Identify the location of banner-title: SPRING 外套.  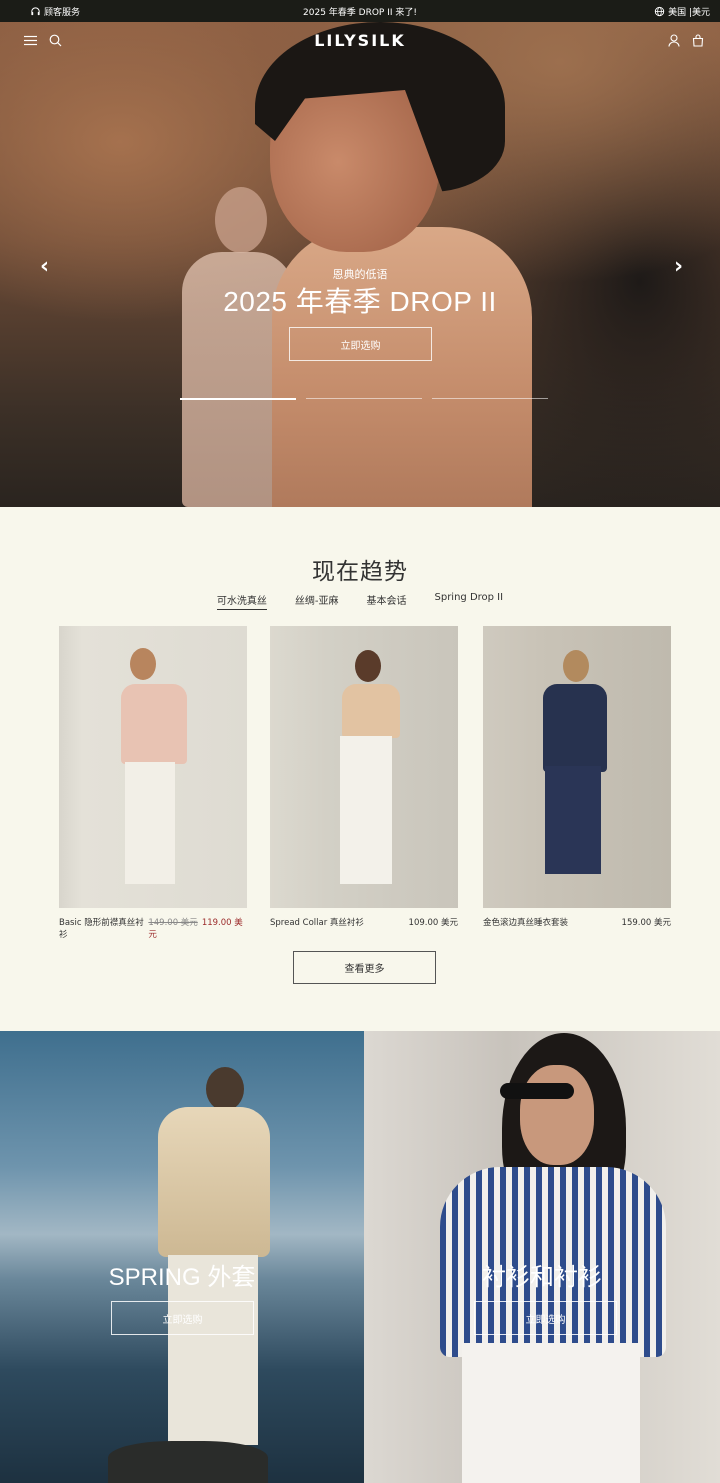
(182, 1277).